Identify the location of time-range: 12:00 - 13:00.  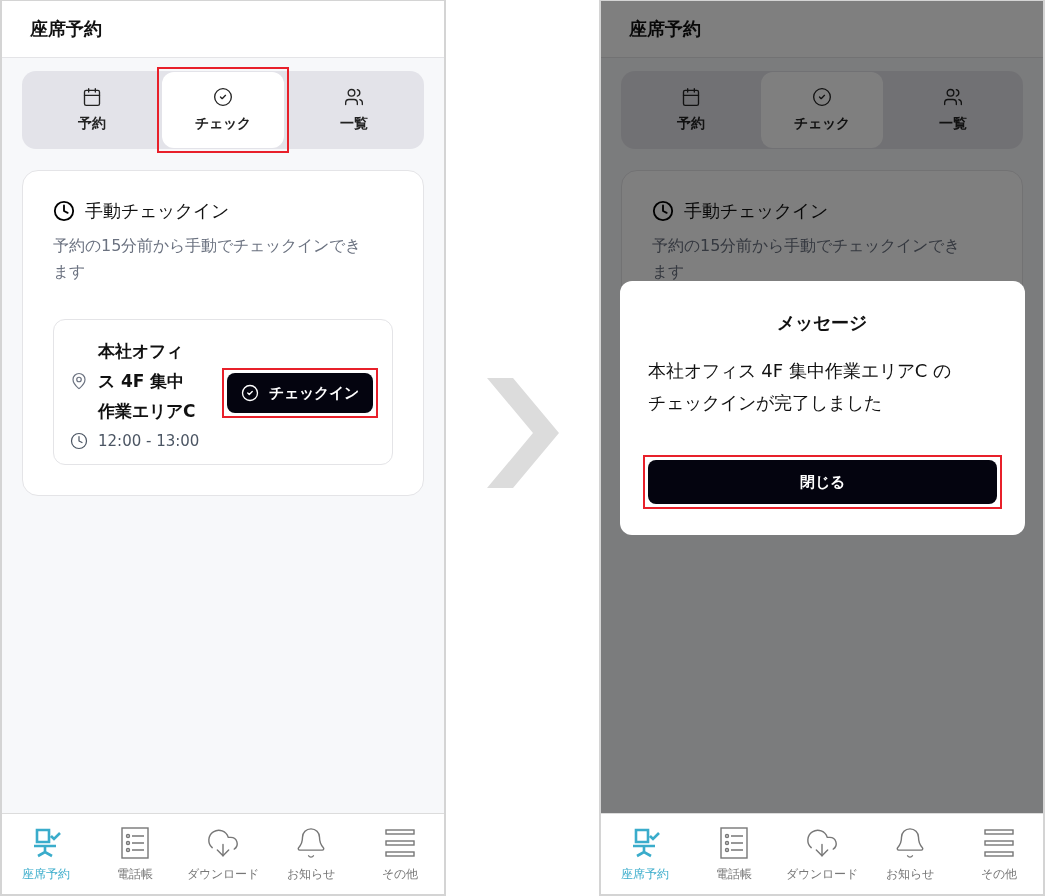
(149, 441).